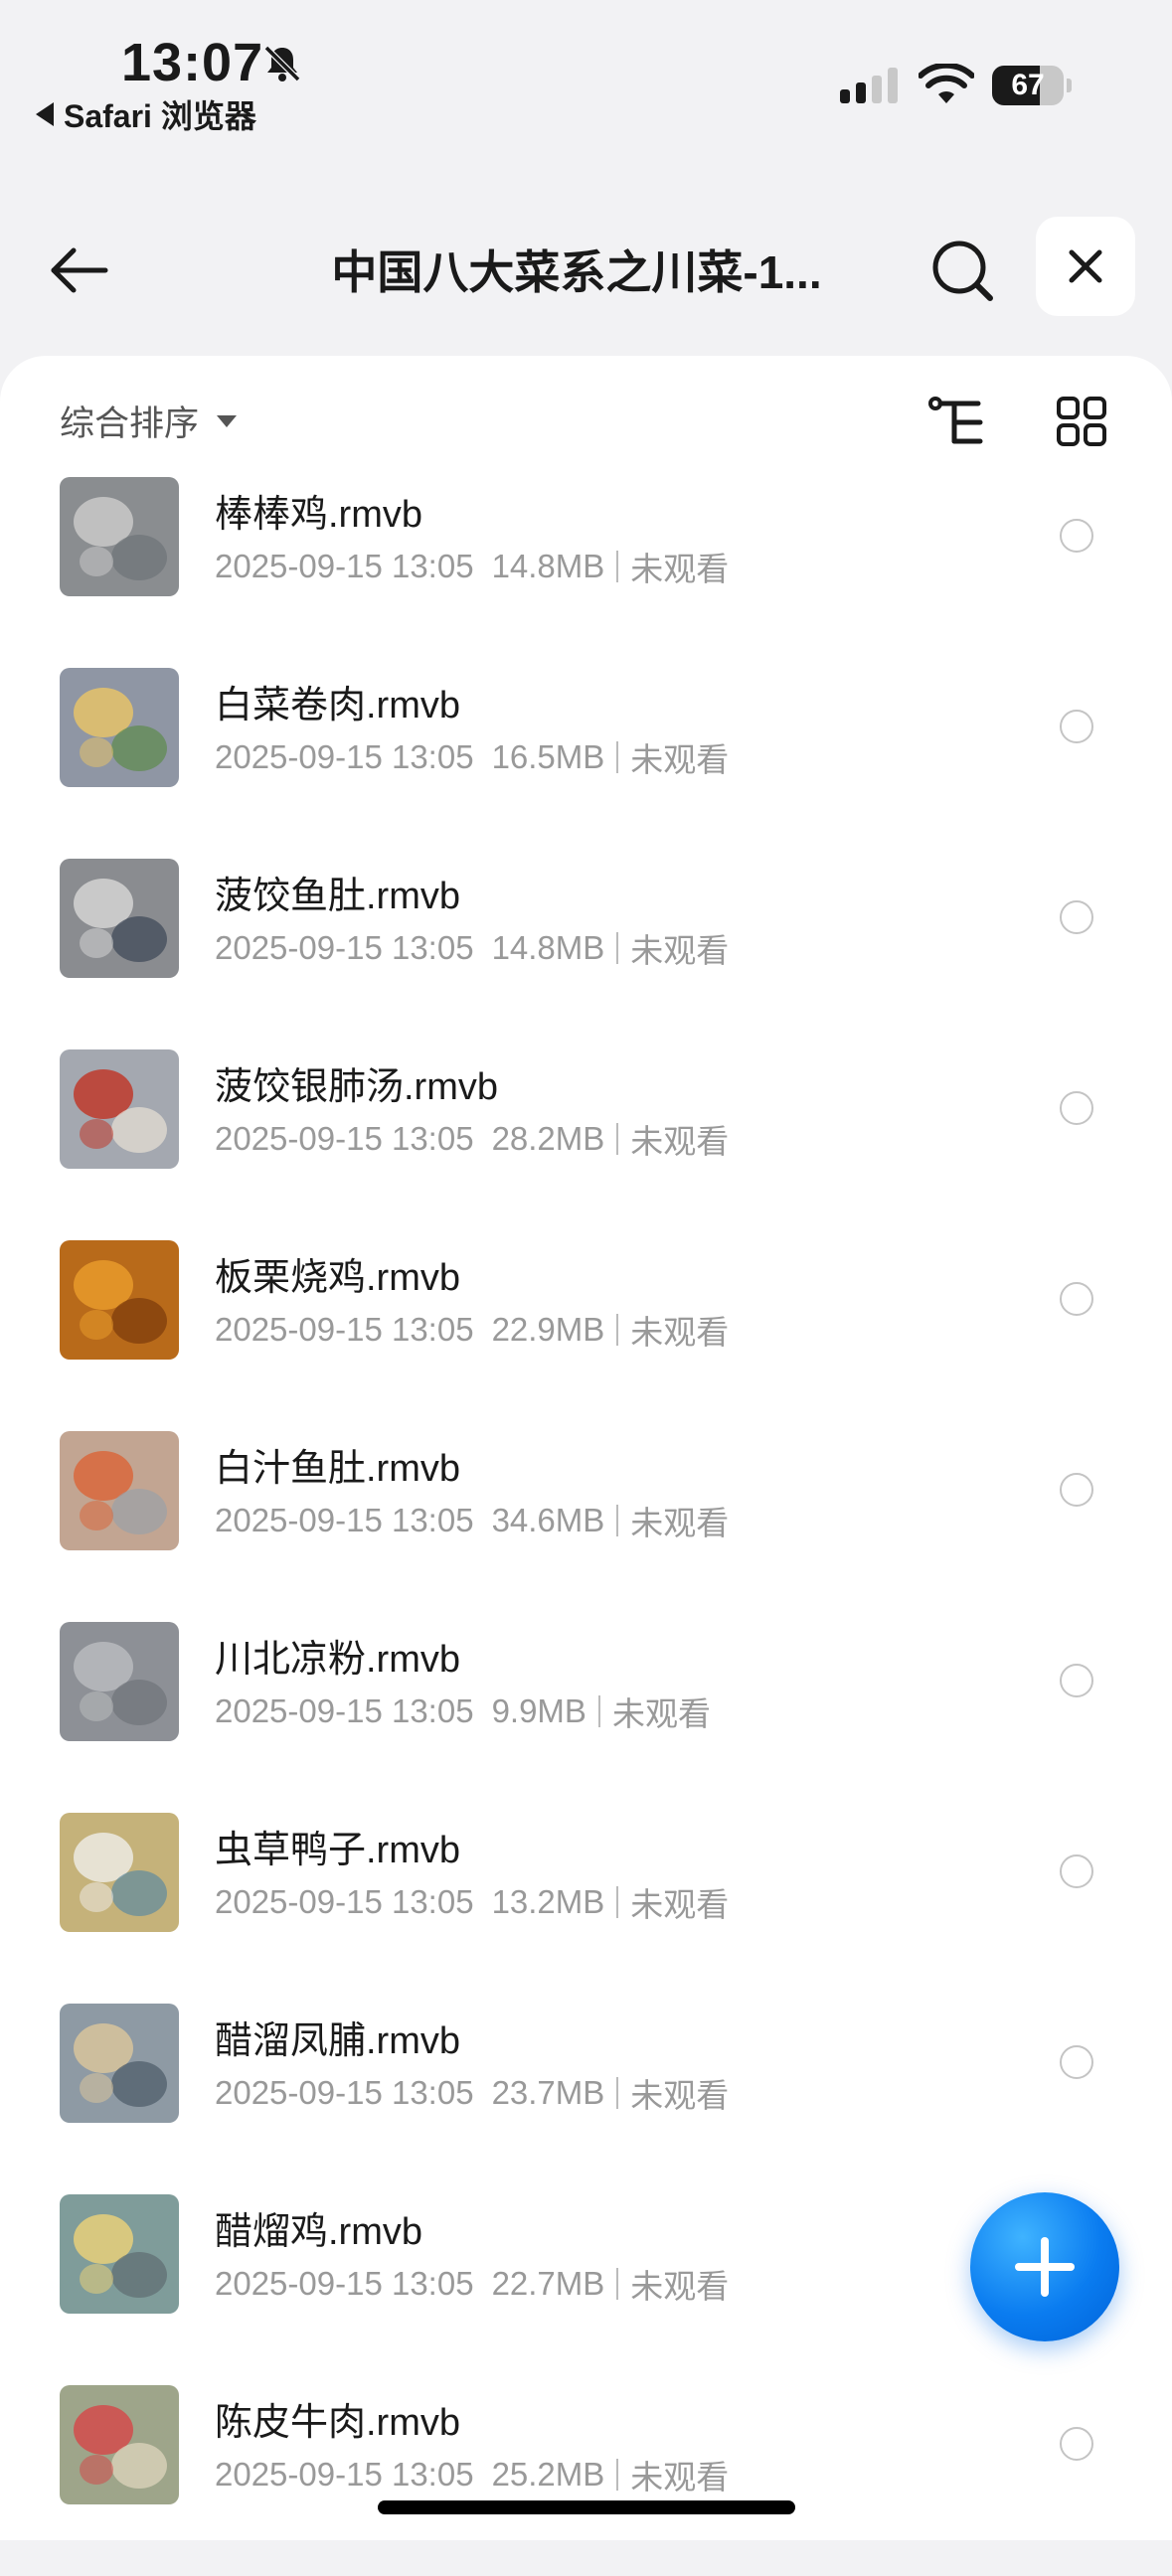 The image size is (1172, 2576). I want to click on tree-view-icon, so click(958, 423).